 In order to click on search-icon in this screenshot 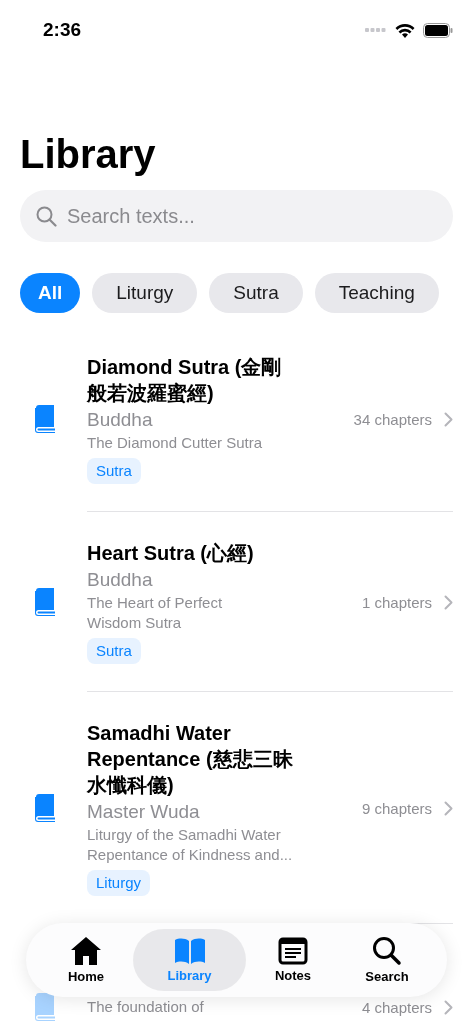, I will do `click(387, 951)`.